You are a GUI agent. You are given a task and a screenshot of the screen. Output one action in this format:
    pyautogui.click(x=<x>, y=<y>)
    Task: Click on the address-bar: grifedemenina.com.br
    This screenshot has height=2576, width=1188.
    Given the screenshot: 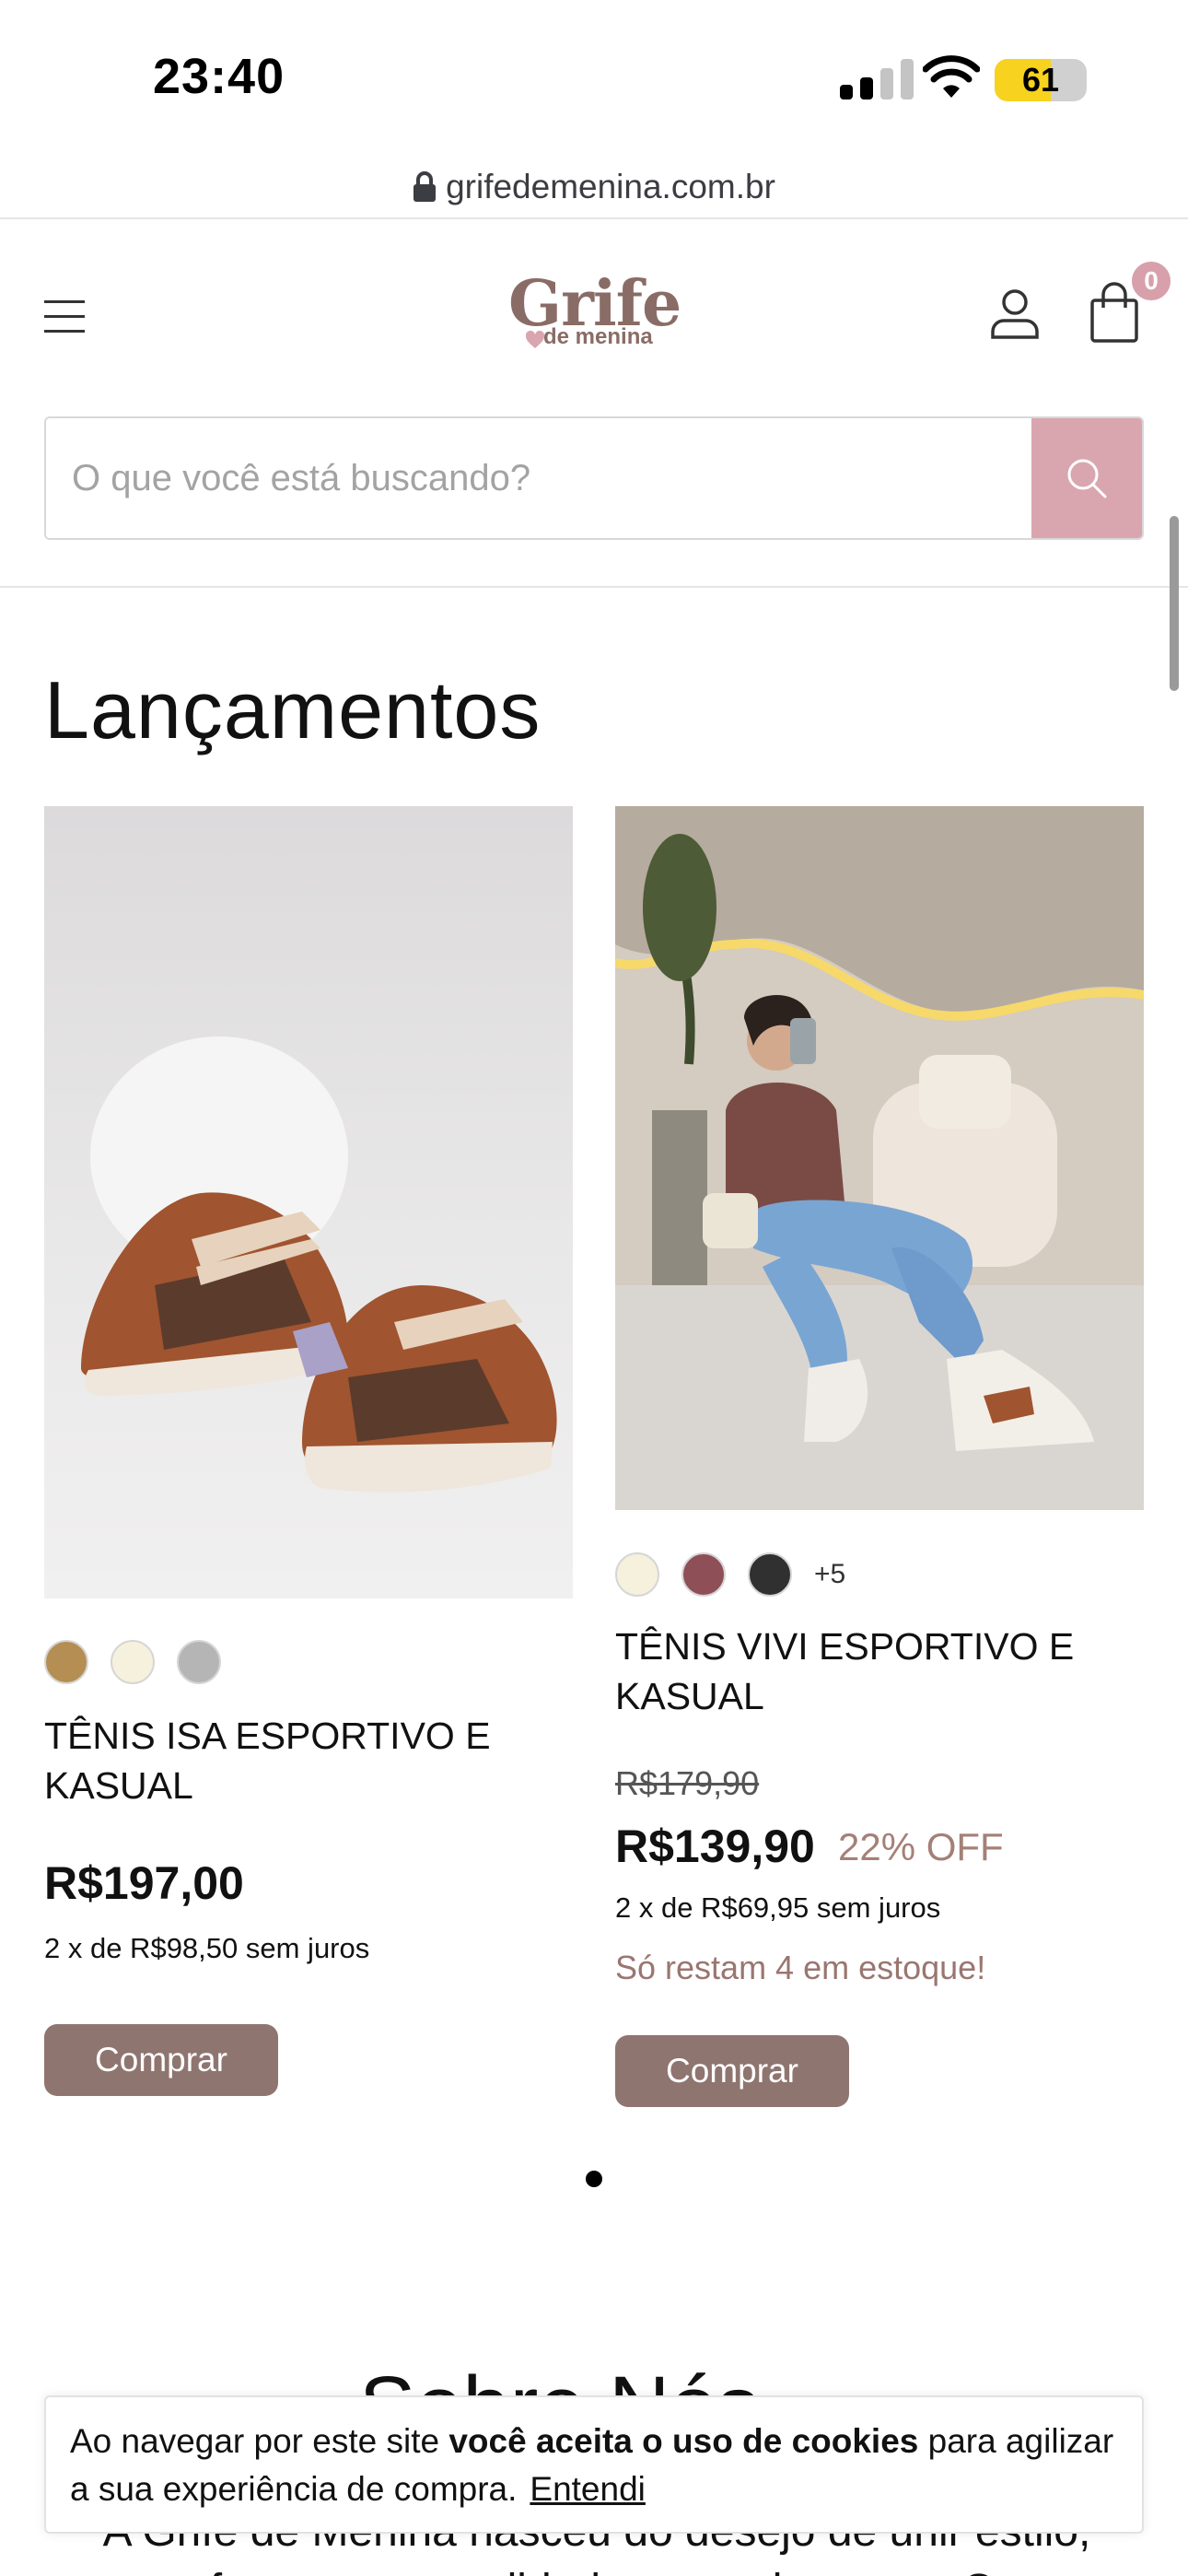 What is the action you would take?
    pyautogui.click(x=594, y=187)
    